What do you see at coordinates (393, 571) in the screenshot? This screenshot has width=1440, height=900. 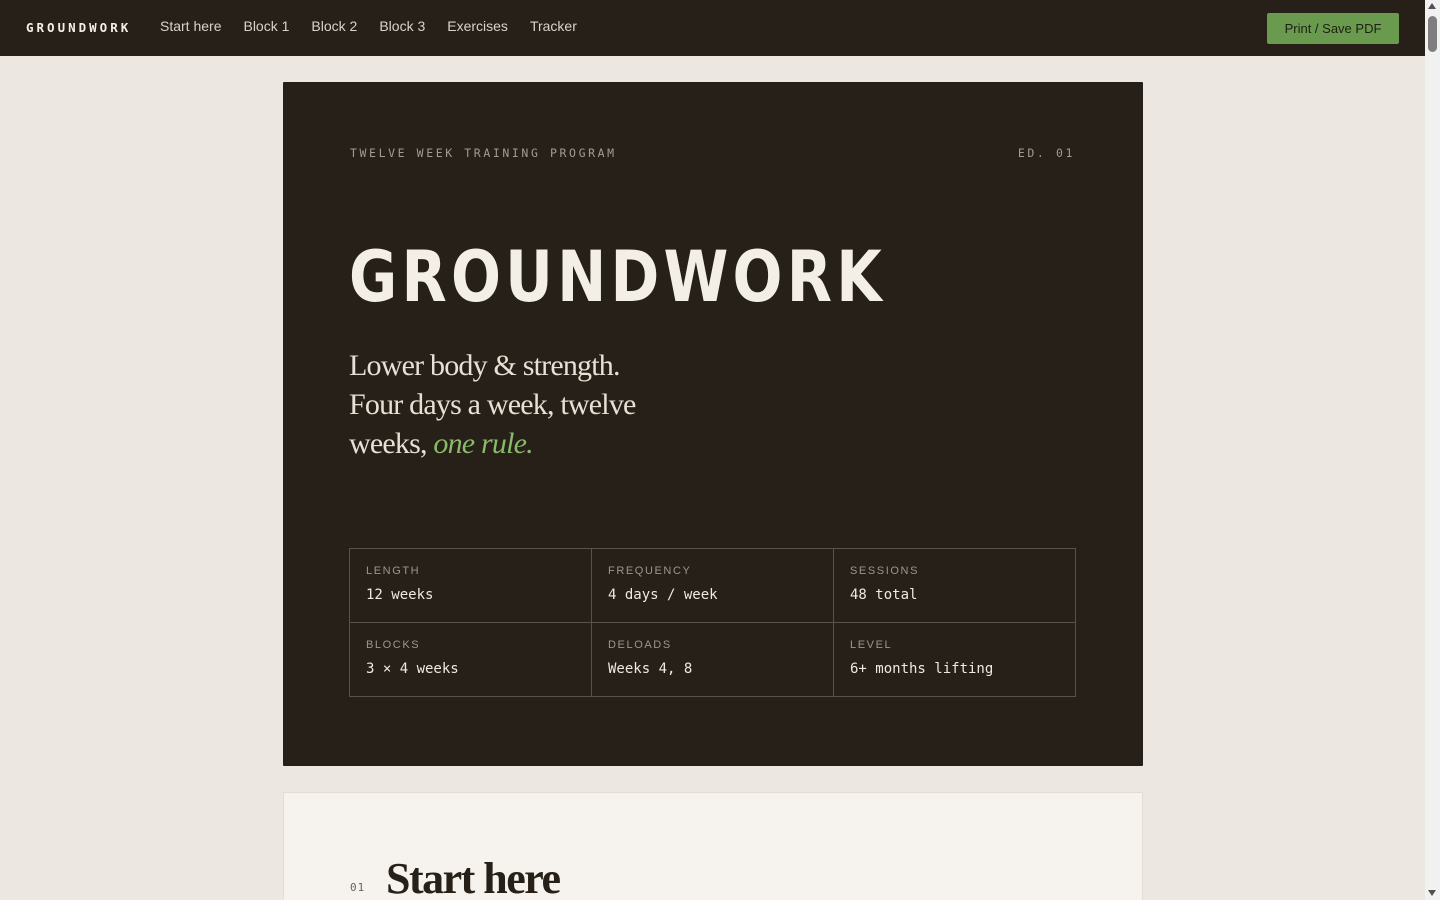 I see `stat-label: LENGTH` at bounding box center [393, 571].